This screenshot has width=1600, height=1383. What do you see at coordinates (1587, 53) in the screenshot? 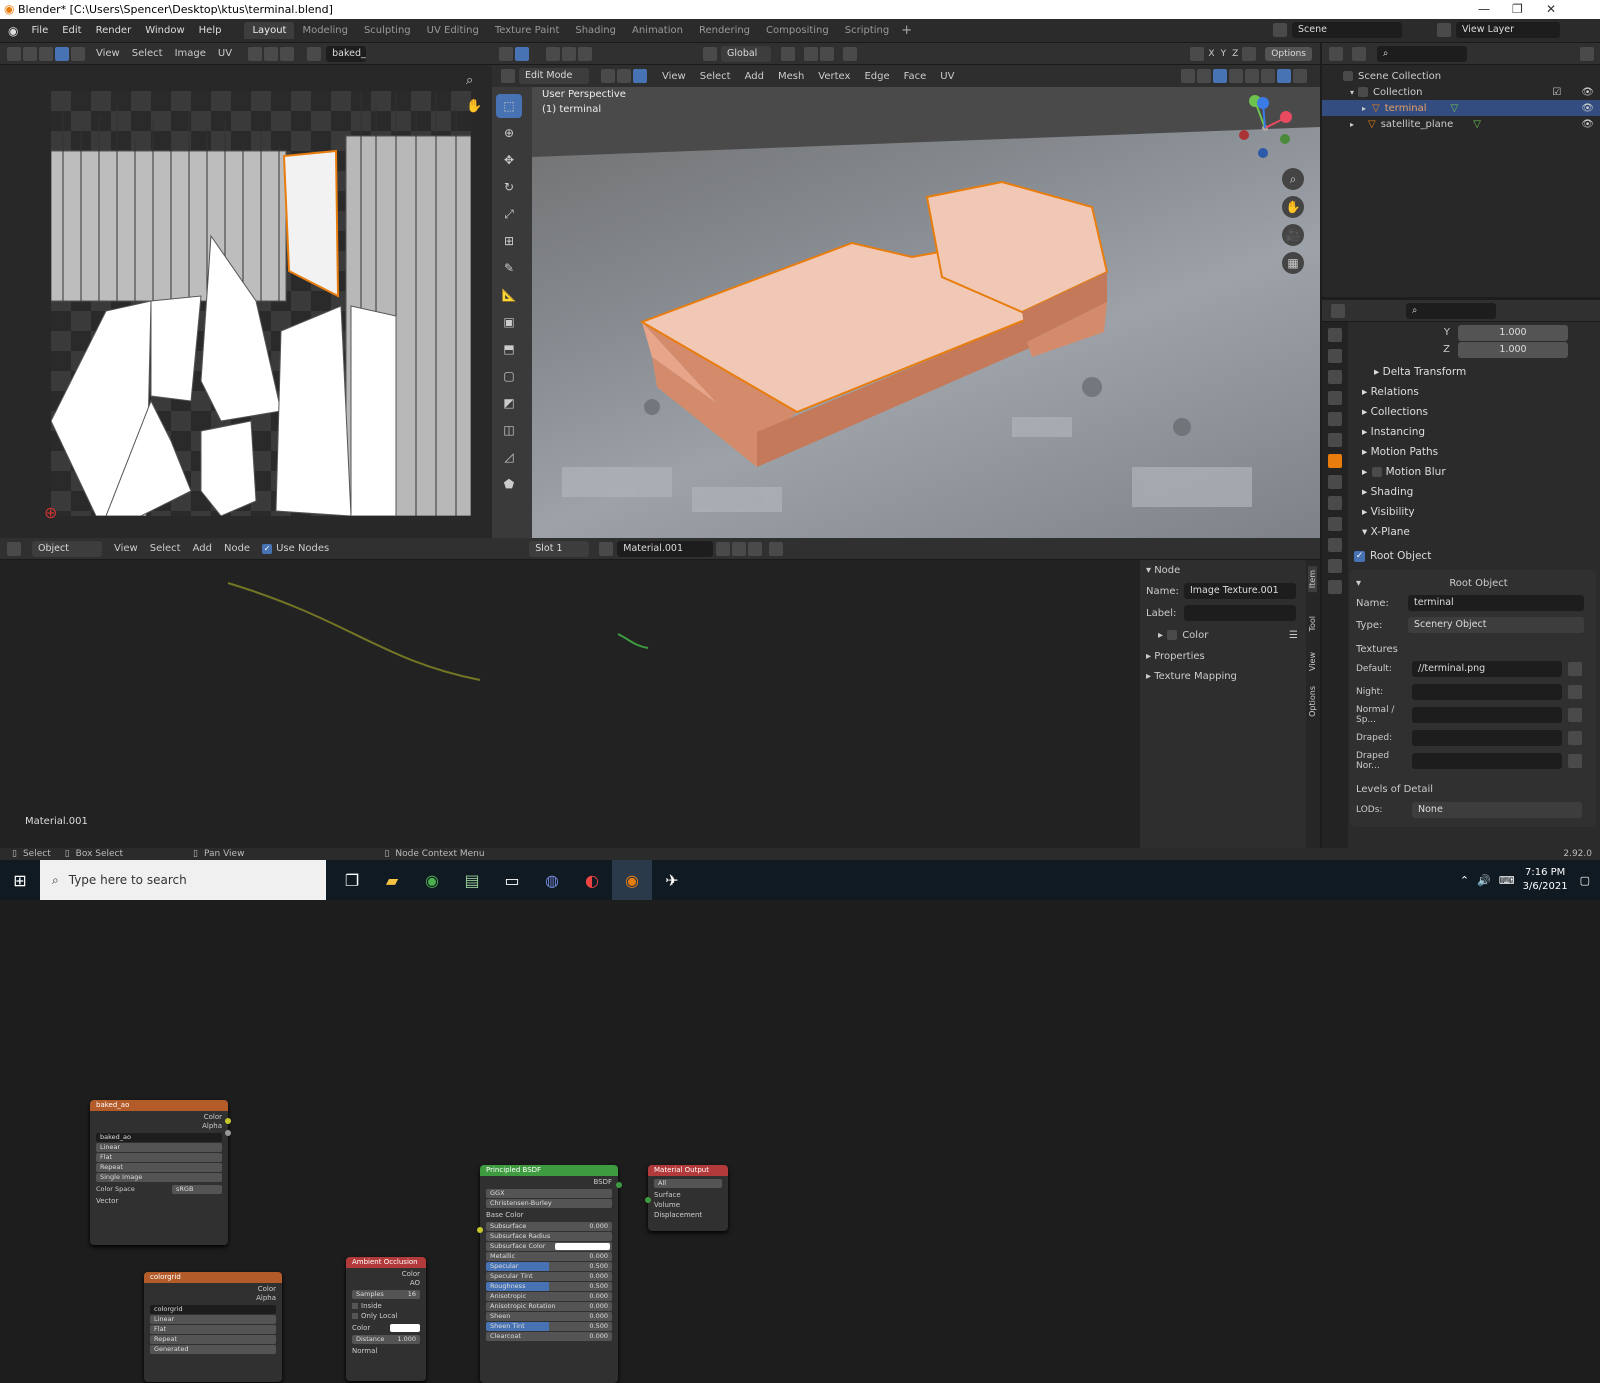
I see `filter-icon` at bounding box center [1587, 53].